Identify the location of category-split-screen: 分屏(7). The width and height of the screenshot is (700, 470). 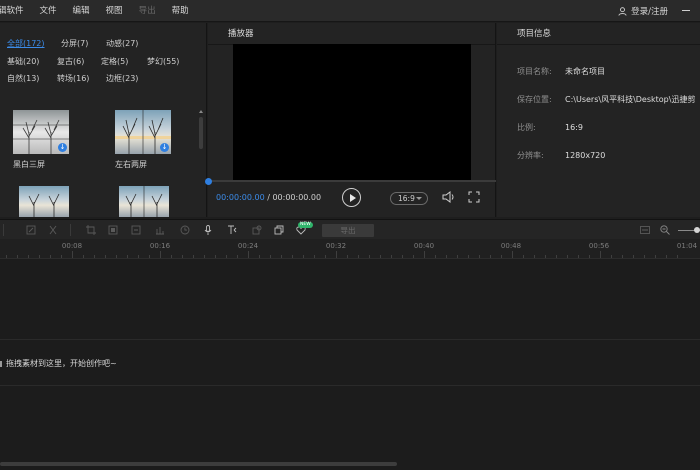
(74, 43).